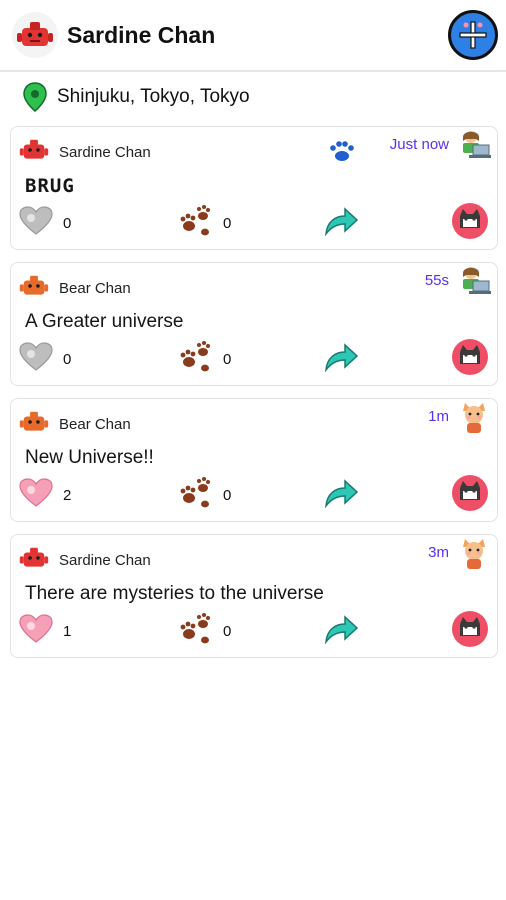 This screenshot has width=506, height=900. I want to click on app-header: Sardine Chan, so click(253, 36).